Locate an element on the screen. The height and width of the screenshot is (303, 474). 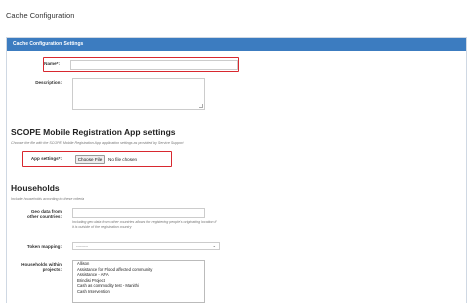
resize-grip-icon is located at coordinates (201, 106).